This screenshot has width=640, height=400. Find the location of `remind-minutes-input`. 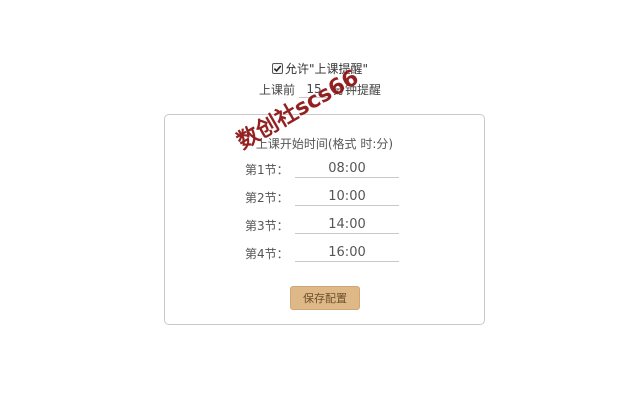

remind-minutes-input is located at coordinates (314, 89).